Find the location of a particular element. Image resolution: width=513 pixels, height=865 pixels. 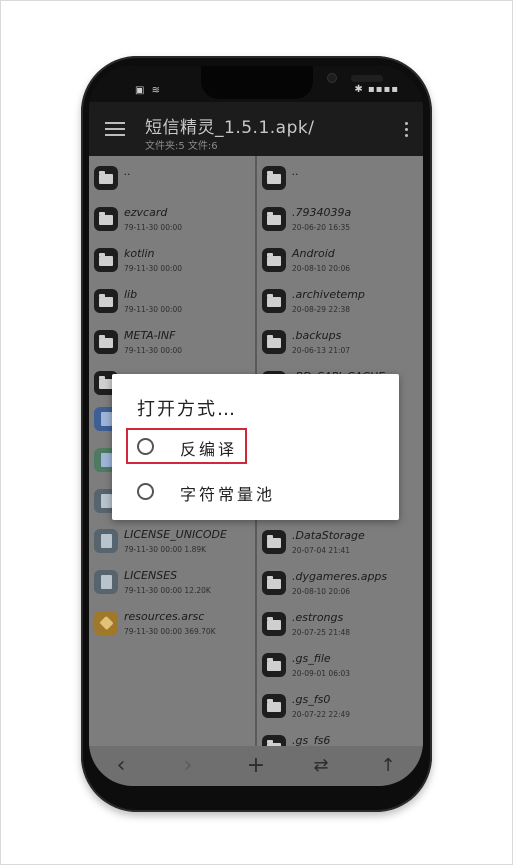

up-directory-button: ↑ is located at coordinates (388, 766).